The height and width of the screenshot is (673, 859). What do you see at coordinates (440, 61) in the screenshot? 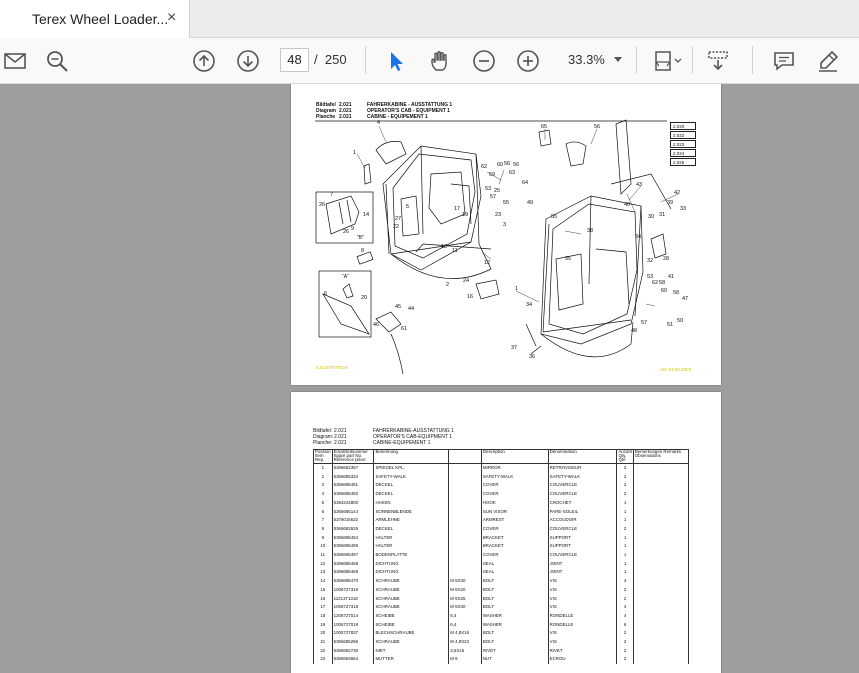
I see `hand-tool-icon` at bounding box center [440, 61].